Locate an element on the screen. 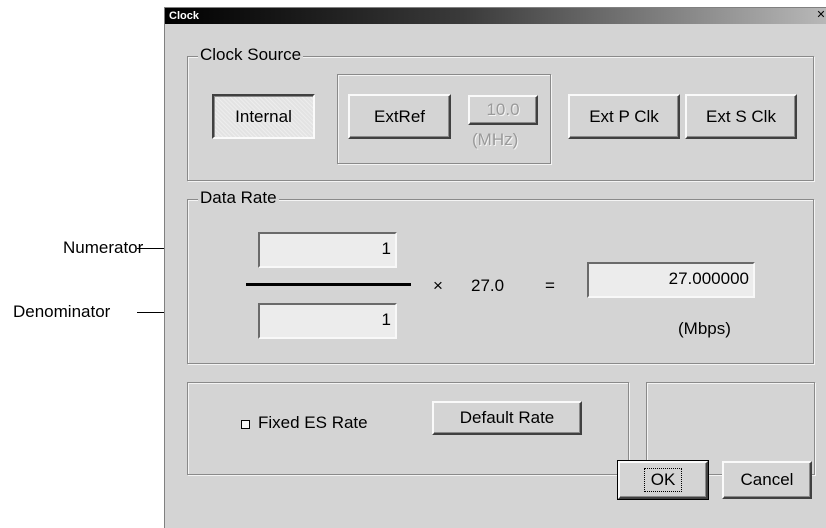 This screenshot has height=528, width=826. close-icon: ✕ is located at coordinates (821, 15).